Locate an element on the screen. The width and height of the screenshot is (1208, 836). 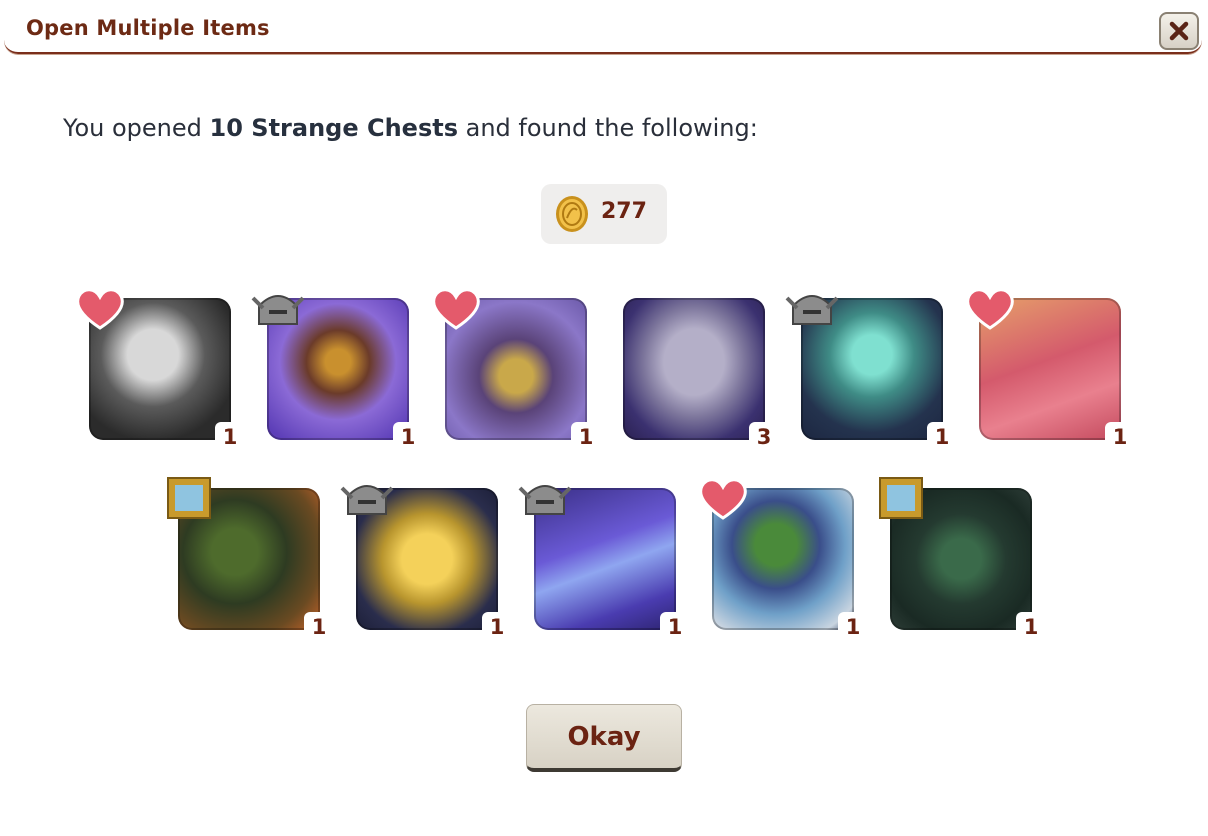
message-suffix: and found the following: is located at coordinates (608, 128).